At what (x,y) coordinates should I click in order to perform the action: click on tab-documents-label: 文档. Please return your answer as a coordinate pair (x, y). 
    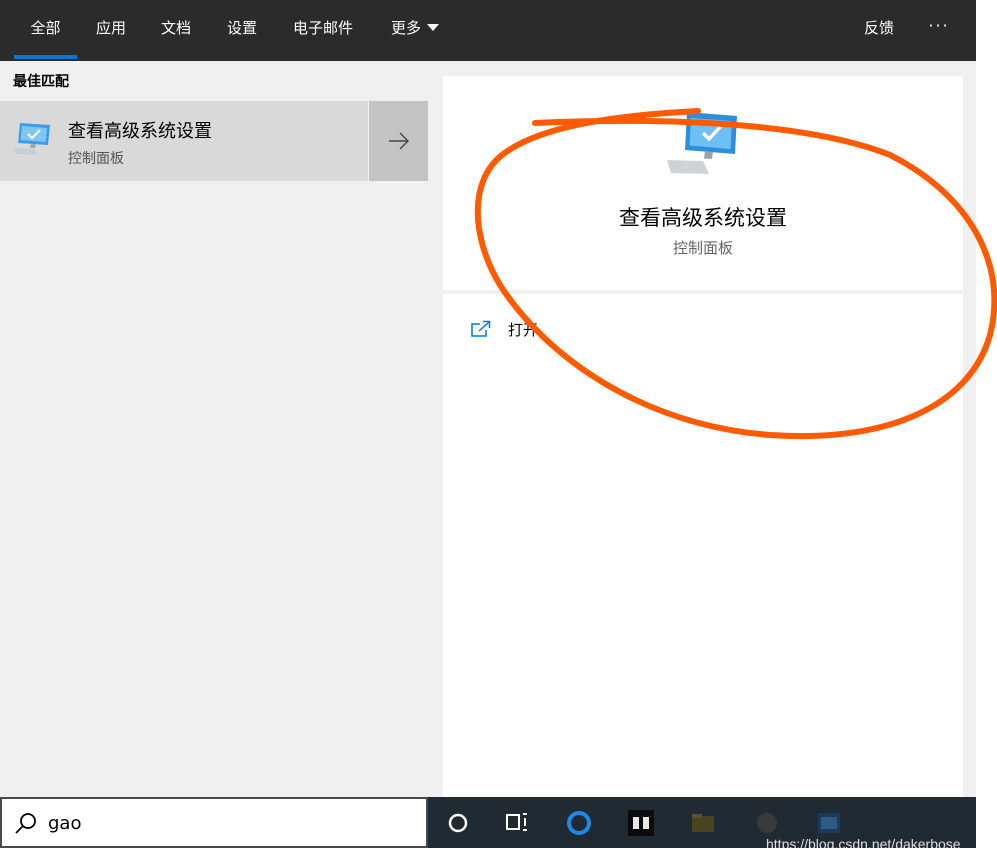
    Looking at the image, I should click on (175, 28).